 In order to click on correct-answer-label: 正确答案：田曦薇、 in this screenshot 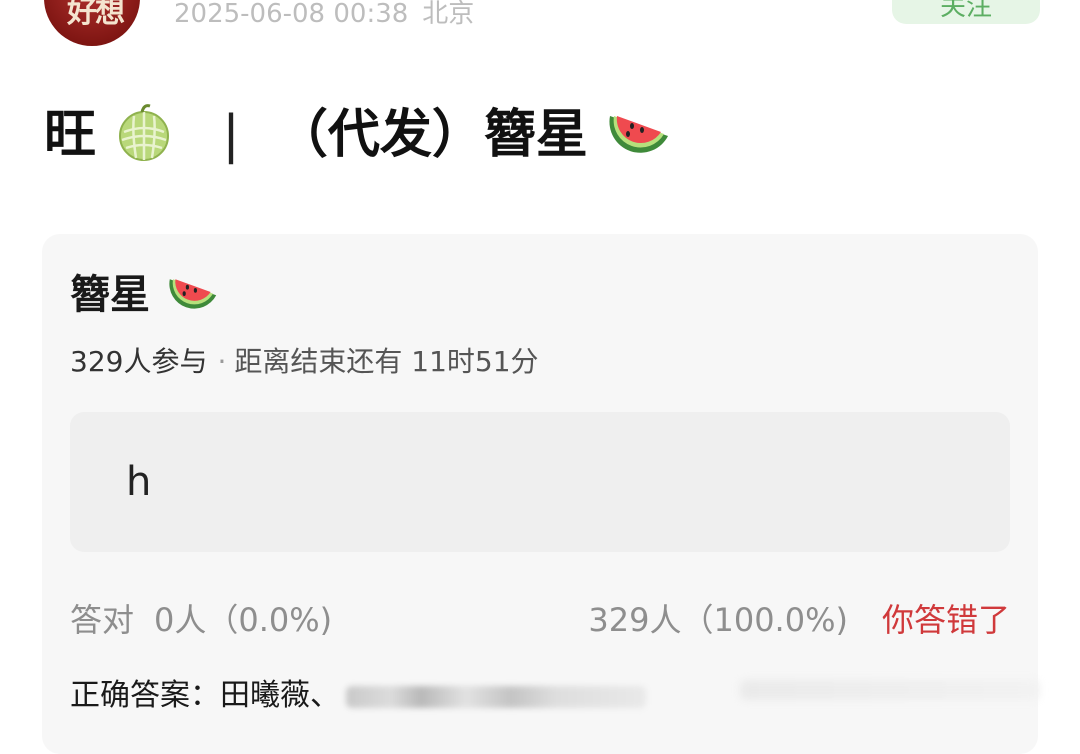, I will do `click(205, 695)`.